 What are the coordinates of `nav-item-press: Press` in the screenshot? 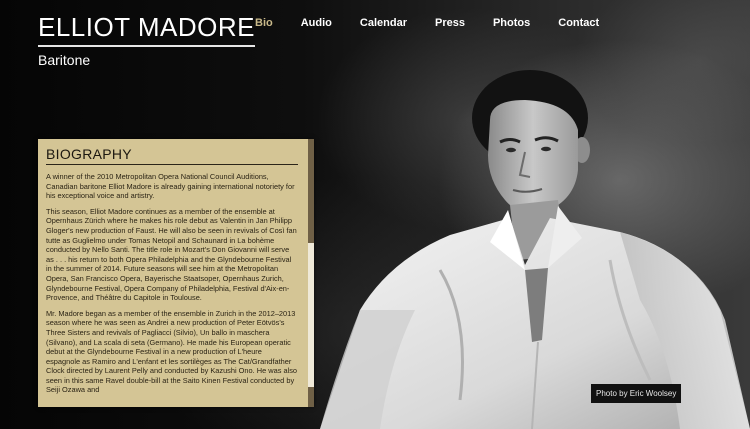 It's located at (450, 23).